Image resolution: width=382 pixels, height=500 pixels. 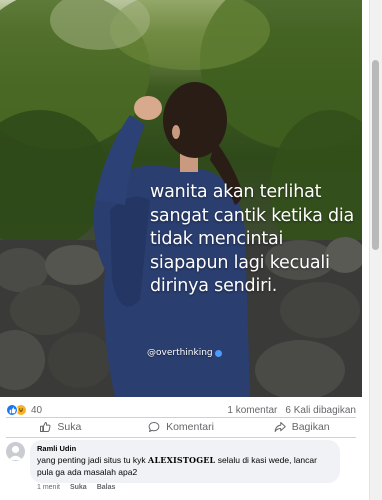 I want to click on reactions: 40, so click(x=24, y=410).